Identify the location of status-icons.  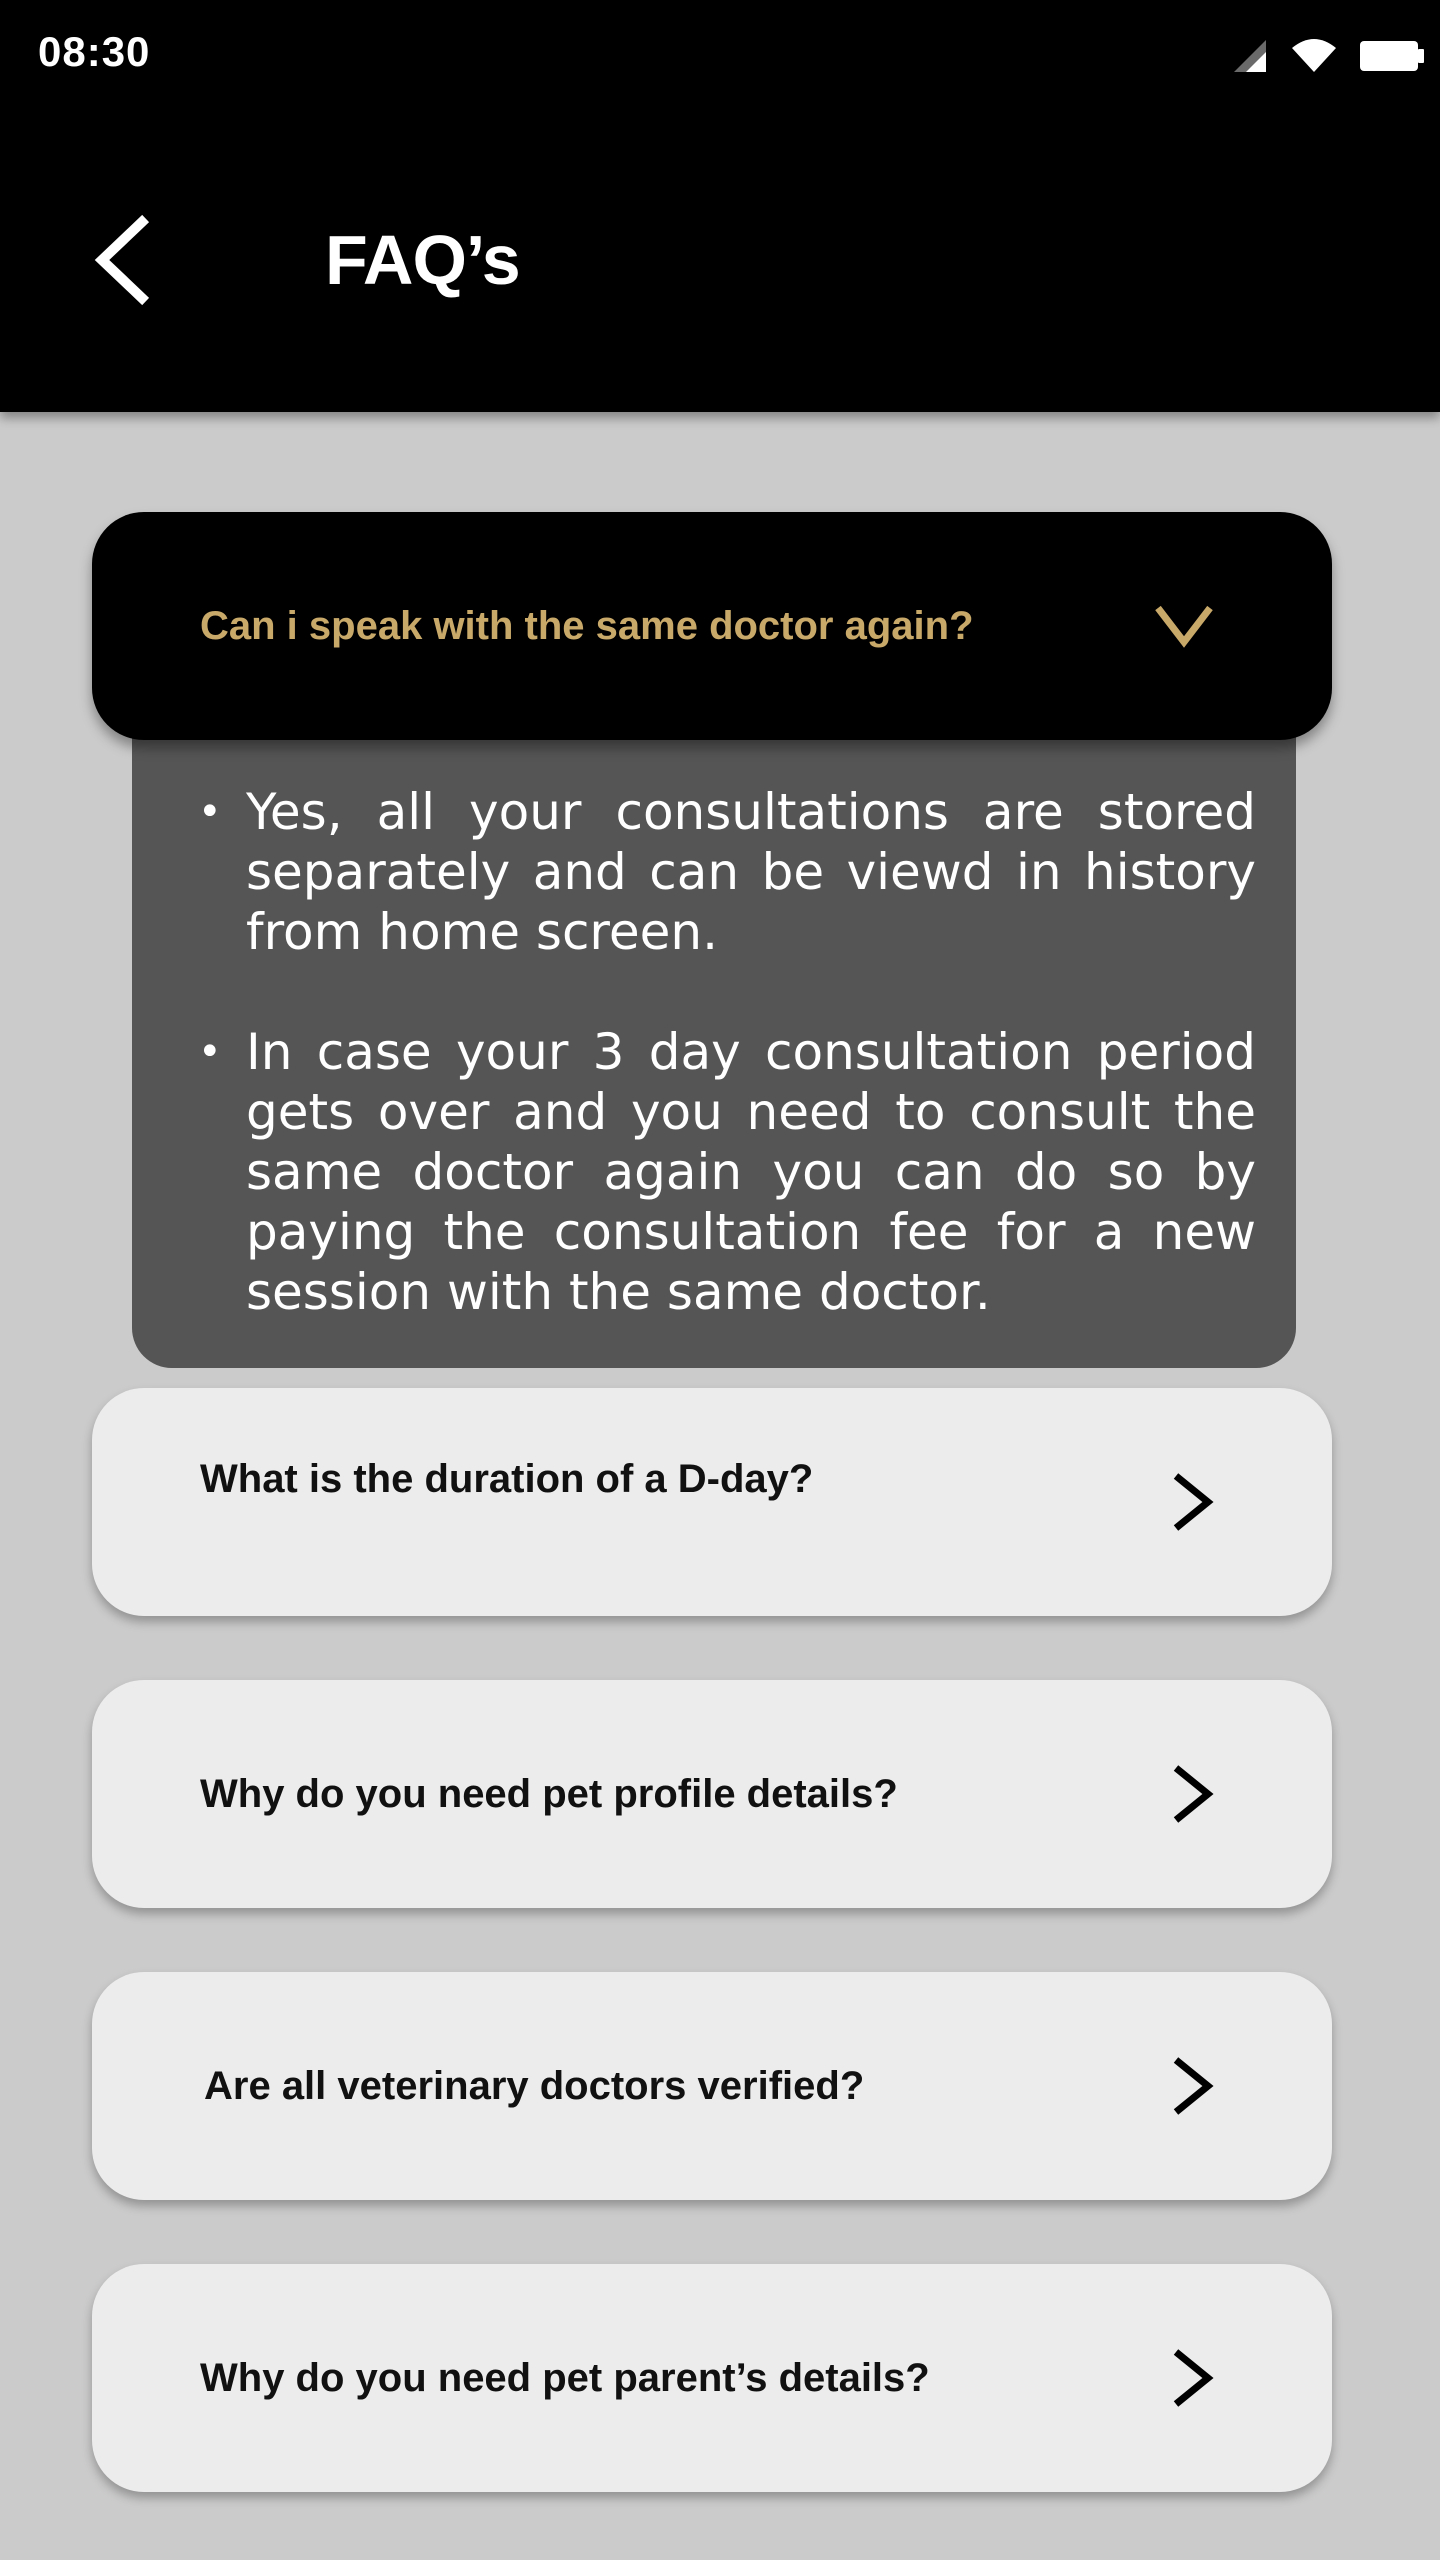
(1329, 58).